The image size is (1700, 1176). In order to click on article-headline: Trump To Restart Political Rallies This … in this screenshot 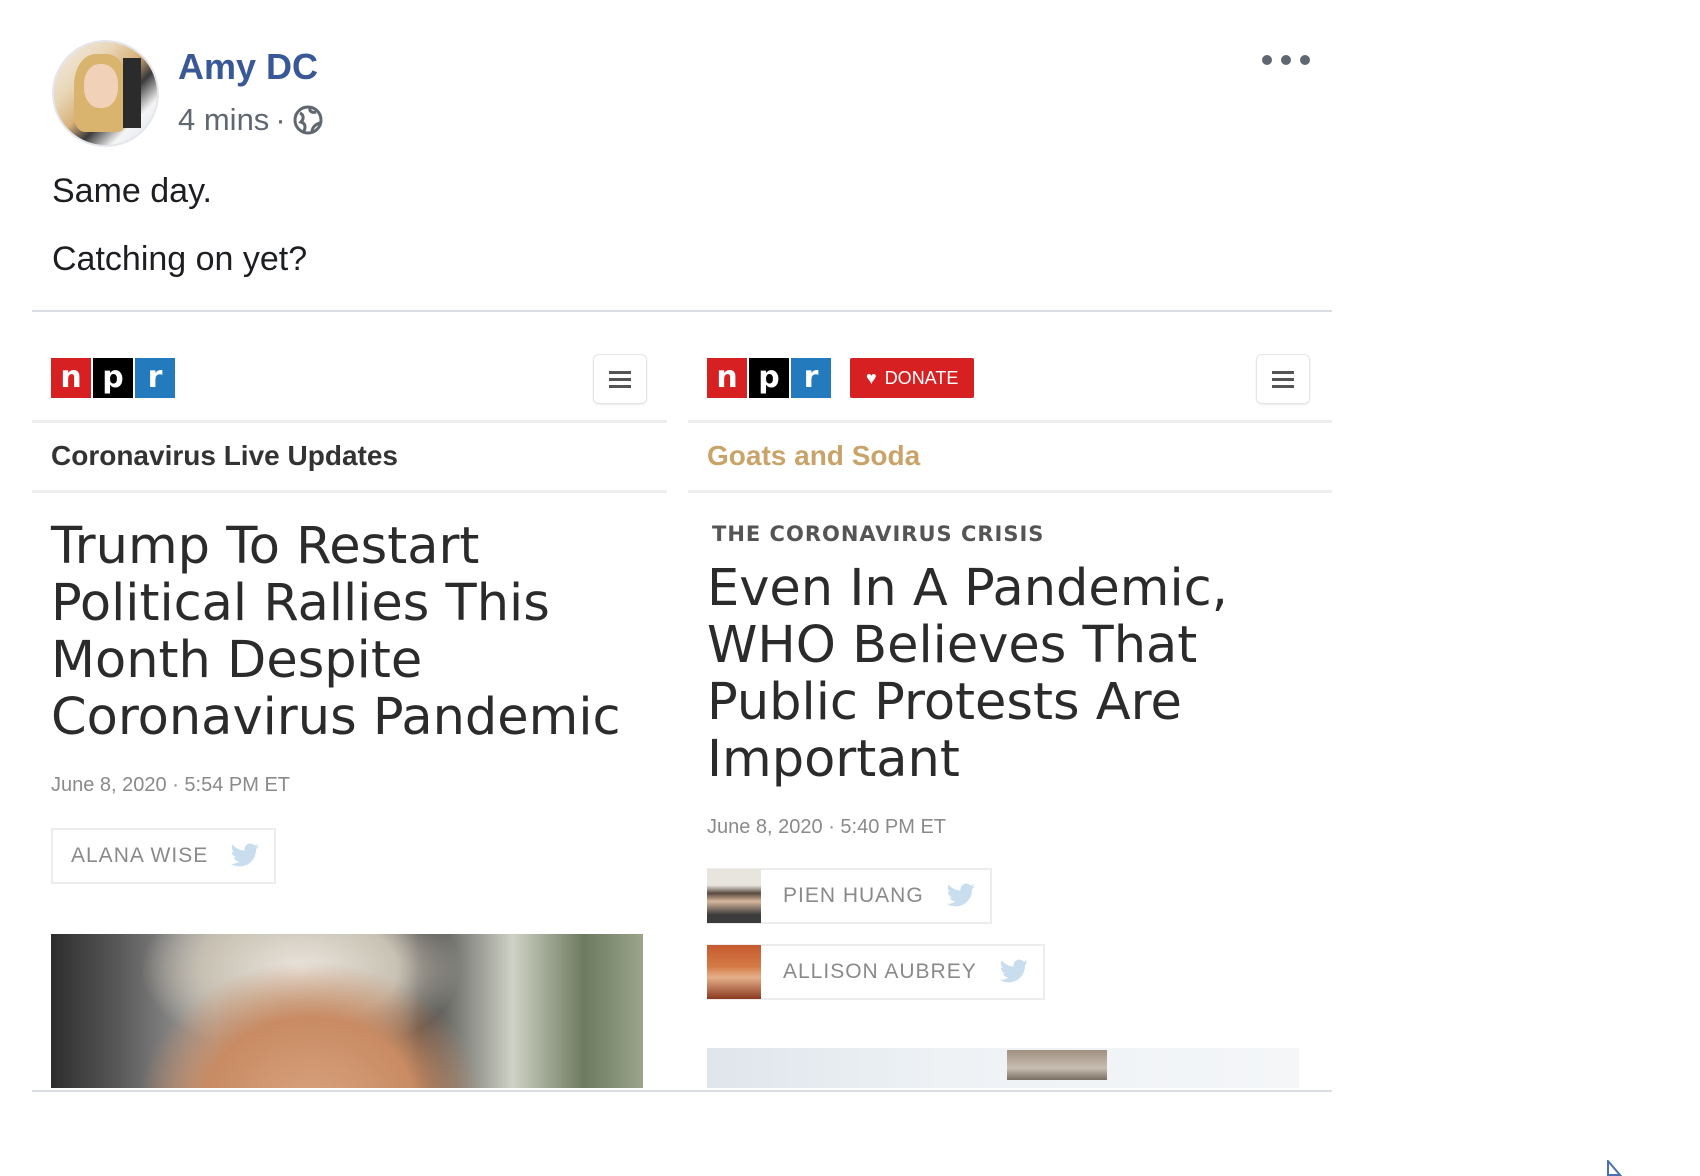, I will do `click(336, 632)`.